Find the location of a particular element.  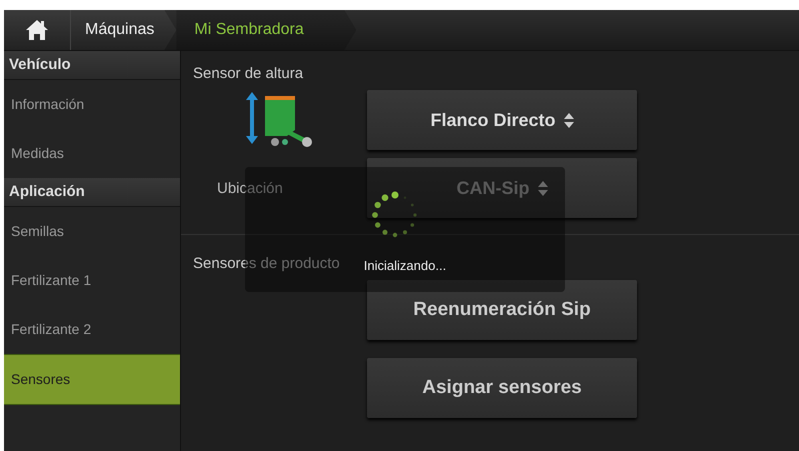

home-button is located at coordinates (37, 30).